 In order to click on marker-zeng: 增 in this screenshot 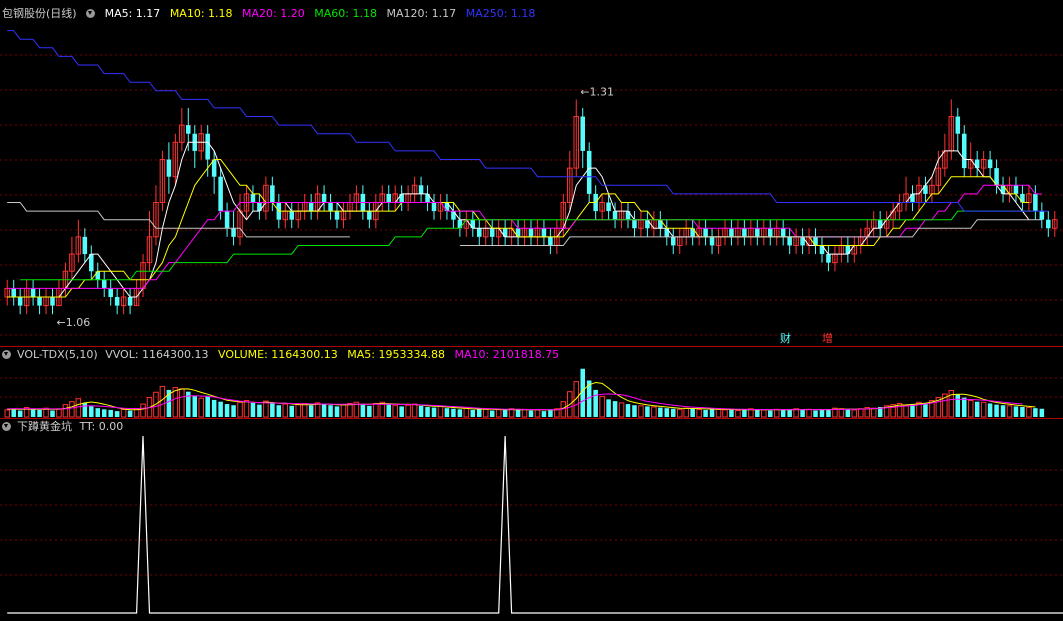, I will do `click(827, 339)`.